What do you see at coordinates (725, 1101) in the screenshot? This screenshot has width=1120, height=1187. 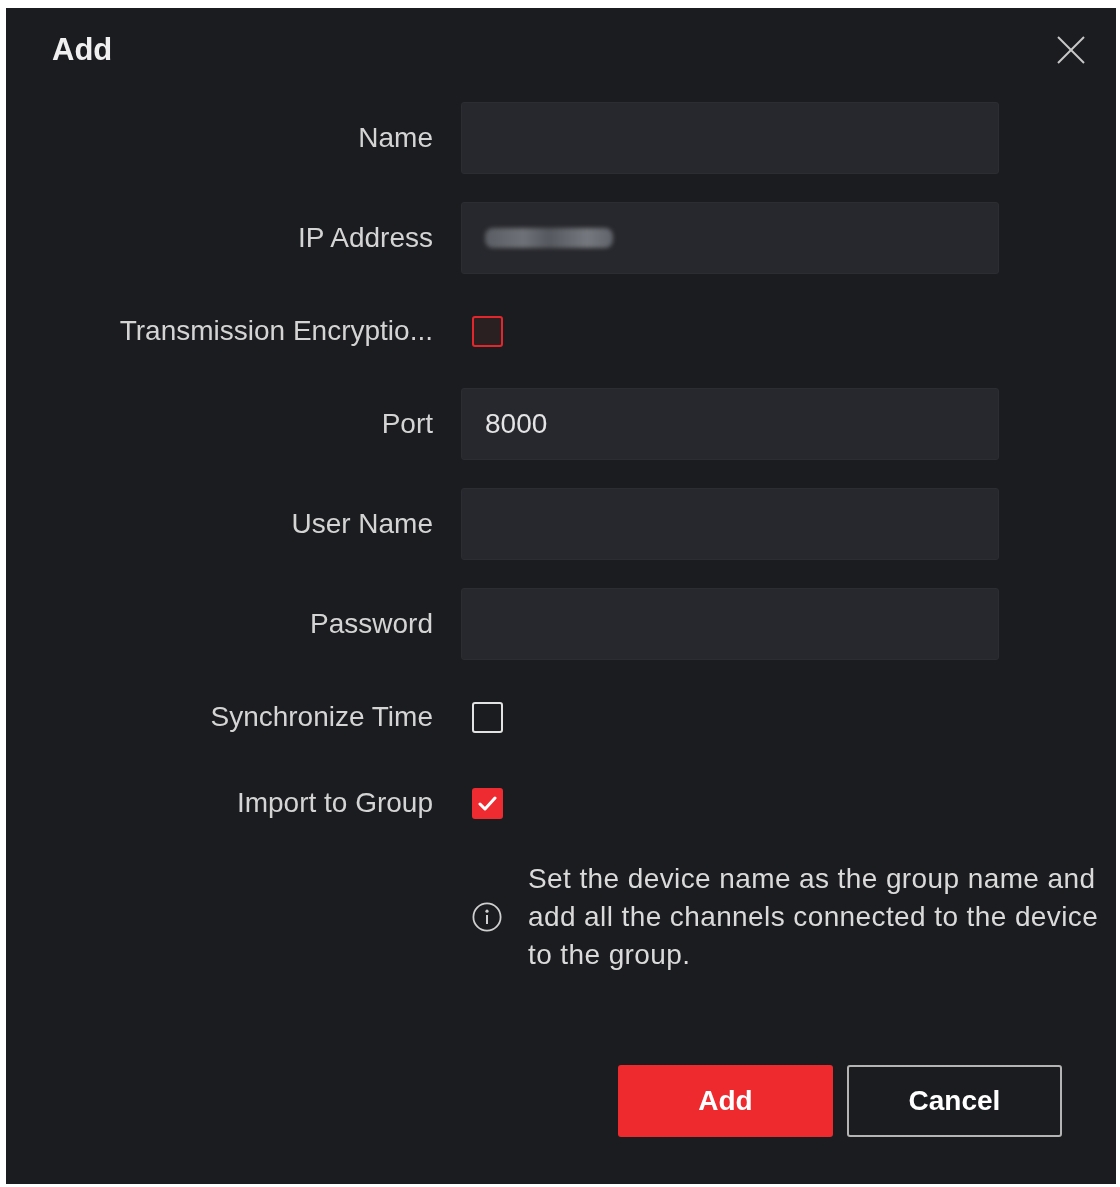 I see `add-button: Add` at bounding box center [725, 1101].